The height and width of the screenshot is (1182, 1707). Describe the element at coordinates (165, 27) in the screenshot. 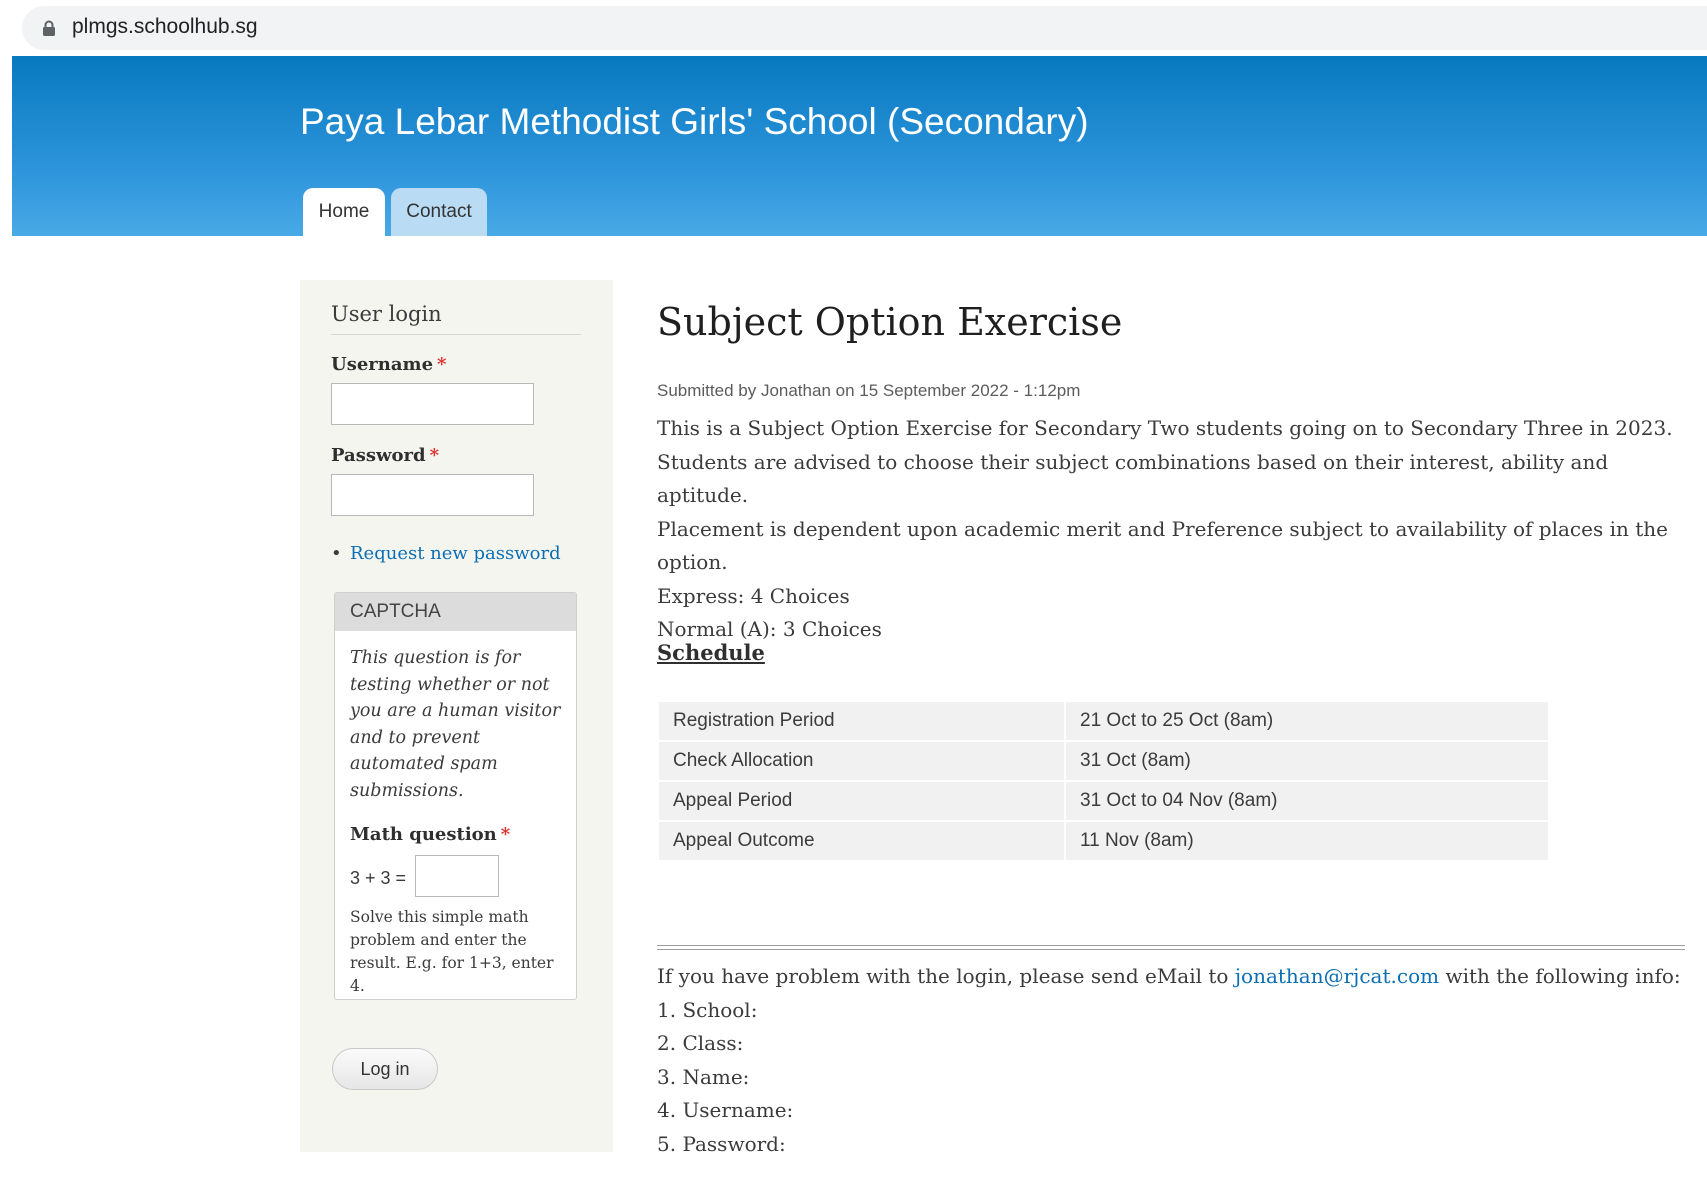

I see `url-text: plmgs.schoolhub.sg` at that location.